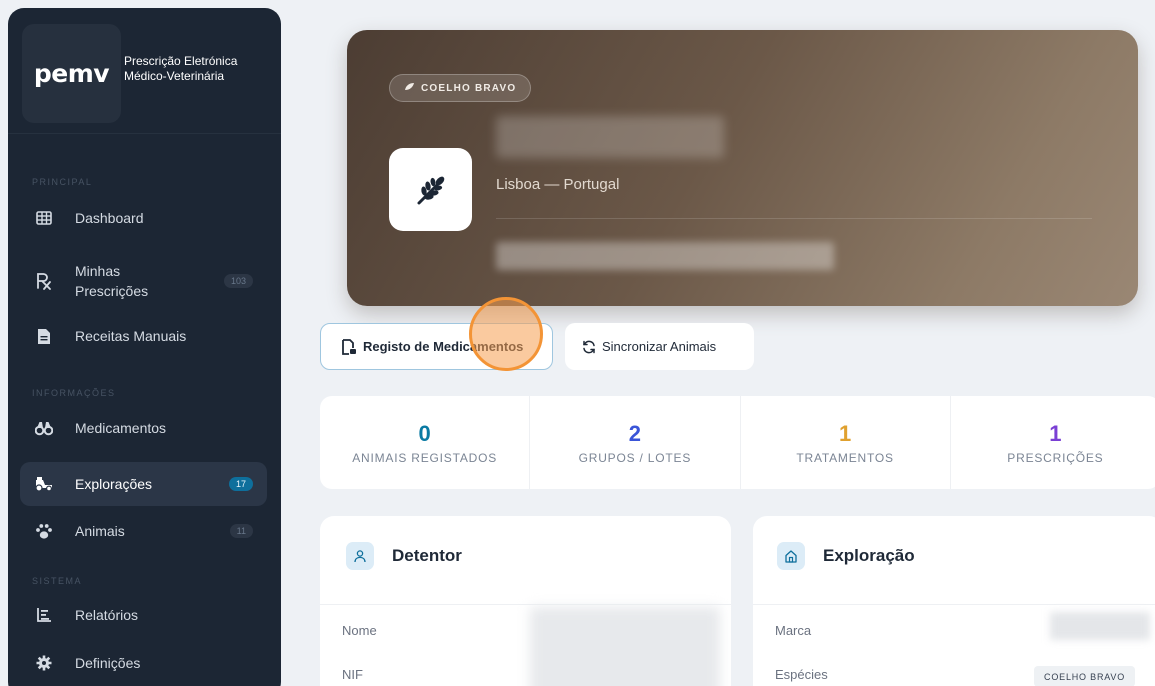 This screenshot has height=686, width=1155. Describe the element at coordinates (44, 281) in the screenshot. I see `rx-icon` at that location.